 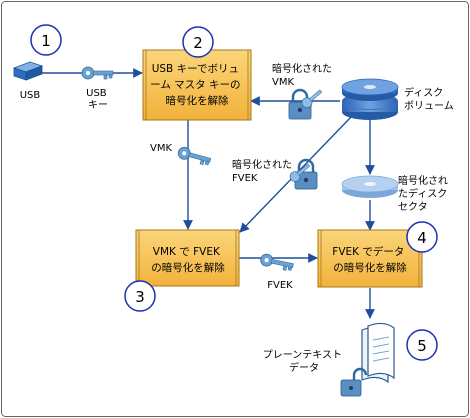 I want to click on svg-text: 5, so click(x=422, y=346).